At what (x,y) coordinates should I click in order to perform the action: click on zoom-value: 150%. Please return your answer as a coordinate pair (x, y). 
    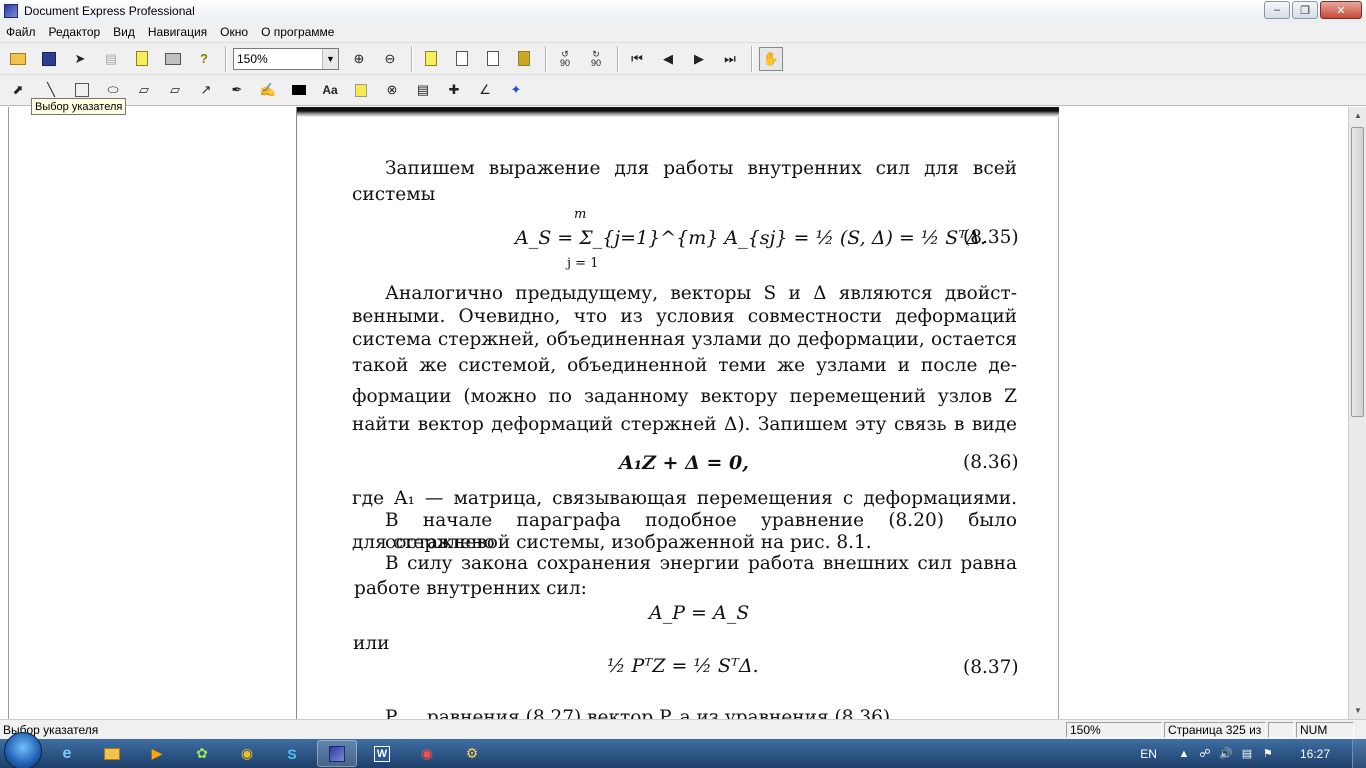
    Looking at the image, I should click on (252, 58).